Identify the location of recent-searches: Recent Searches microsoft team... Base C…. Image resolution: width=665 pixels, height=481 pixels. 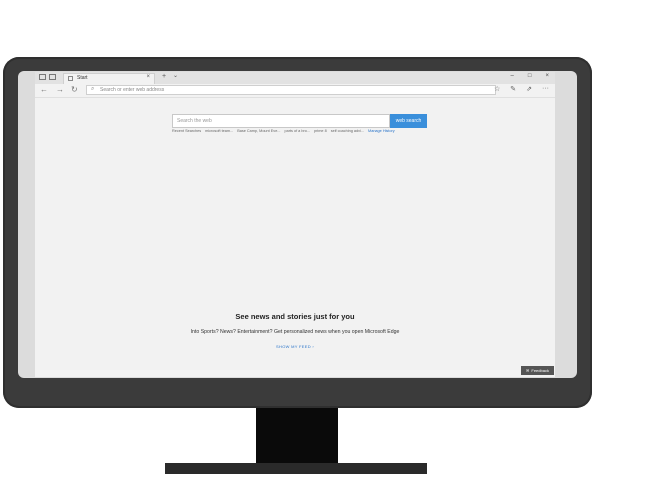
(302, 131).